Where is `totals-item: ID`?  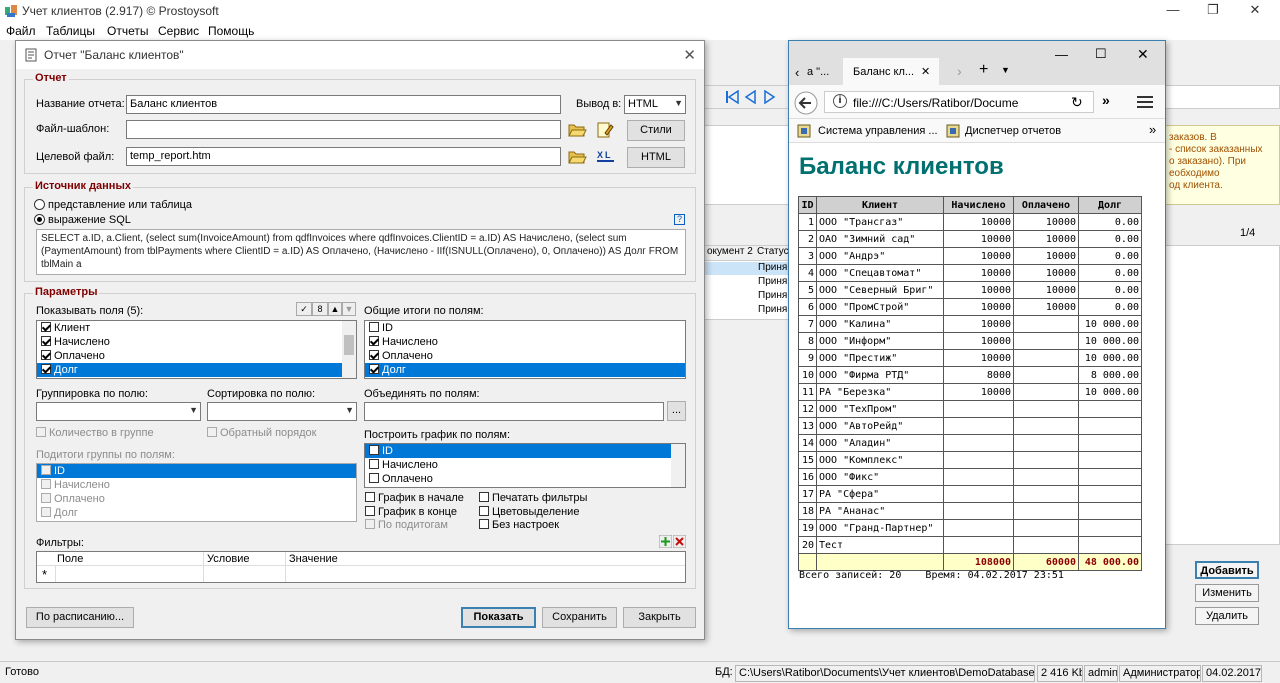 totals-item: ID is located at coordinates (525, 328).